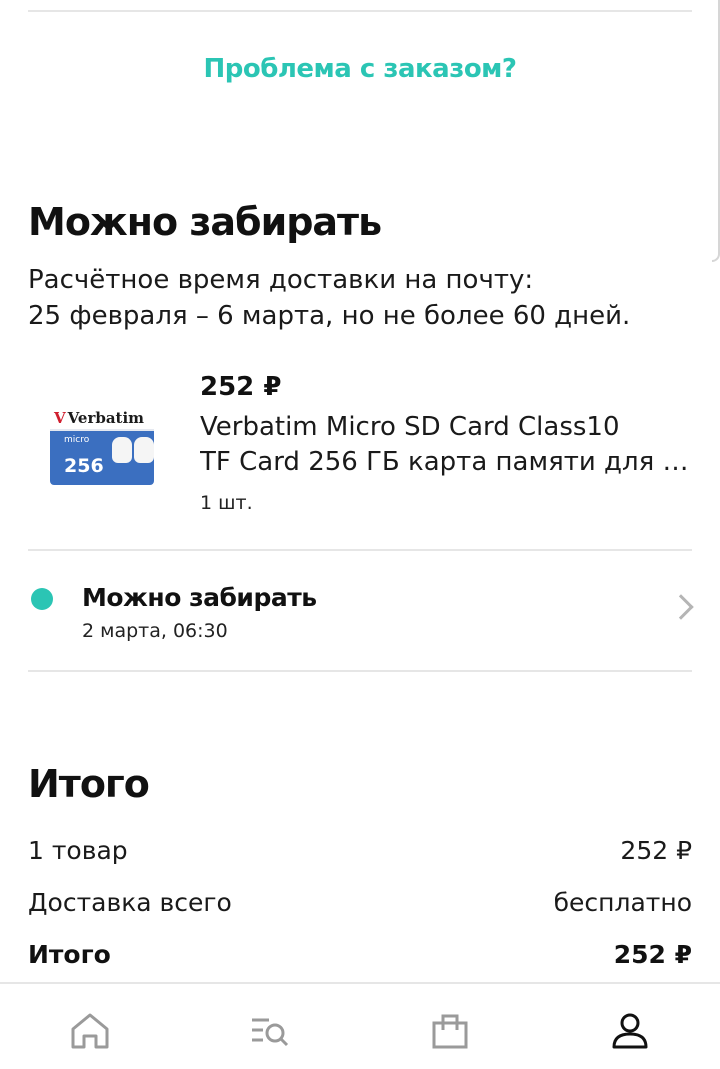 The width and height of the screenshot is (720, 1069). Describe the element at coordinates (360, 902) in the screenshot. I see `delivery-total-row: Доставка всего бесплатно` at that location.